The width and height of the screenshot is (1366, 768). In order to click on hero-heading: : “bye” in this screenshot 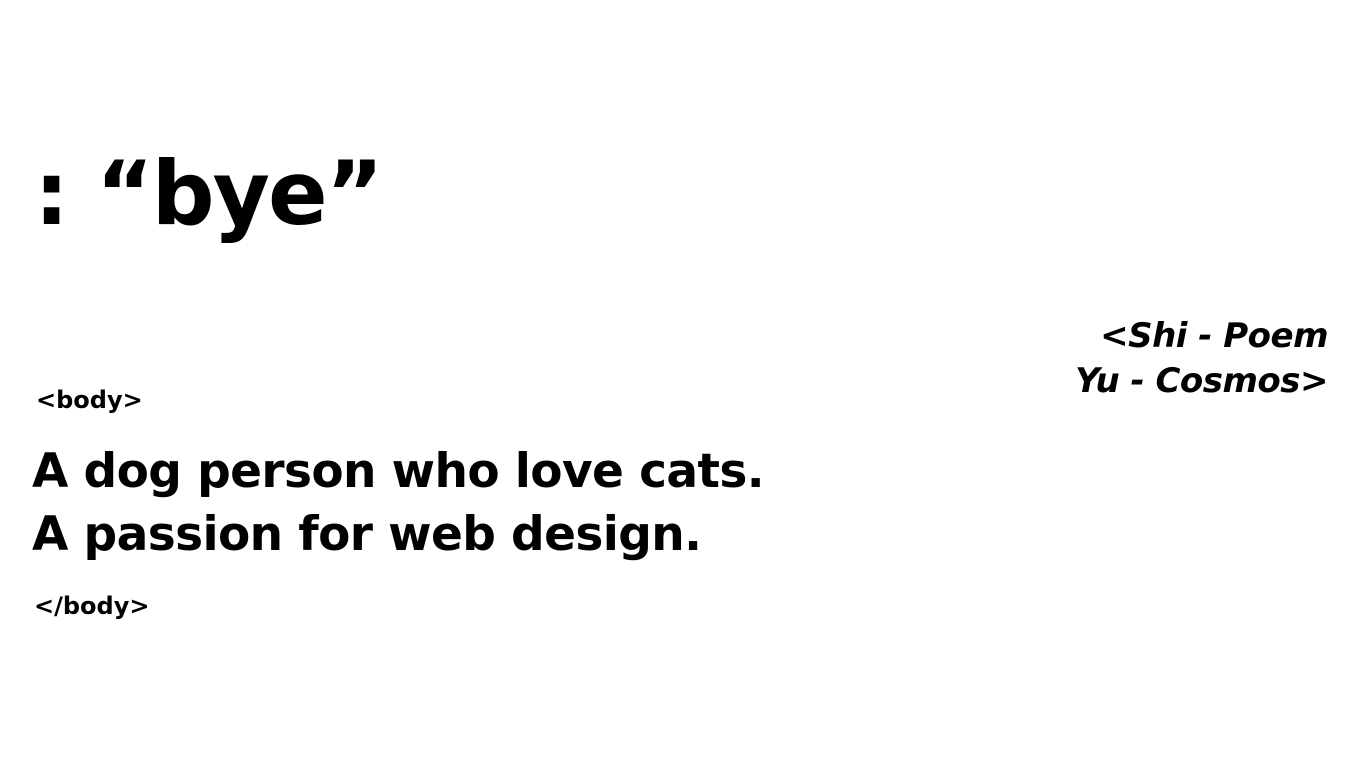, I will do `click(209, 193)`.